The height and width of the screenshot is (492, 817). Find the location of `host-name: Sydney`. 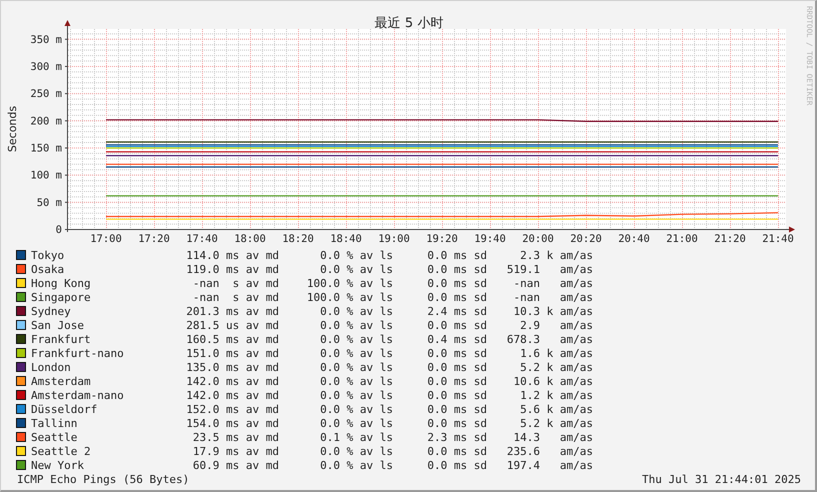

host-name: Sydney is located at coordinates (51, 311).